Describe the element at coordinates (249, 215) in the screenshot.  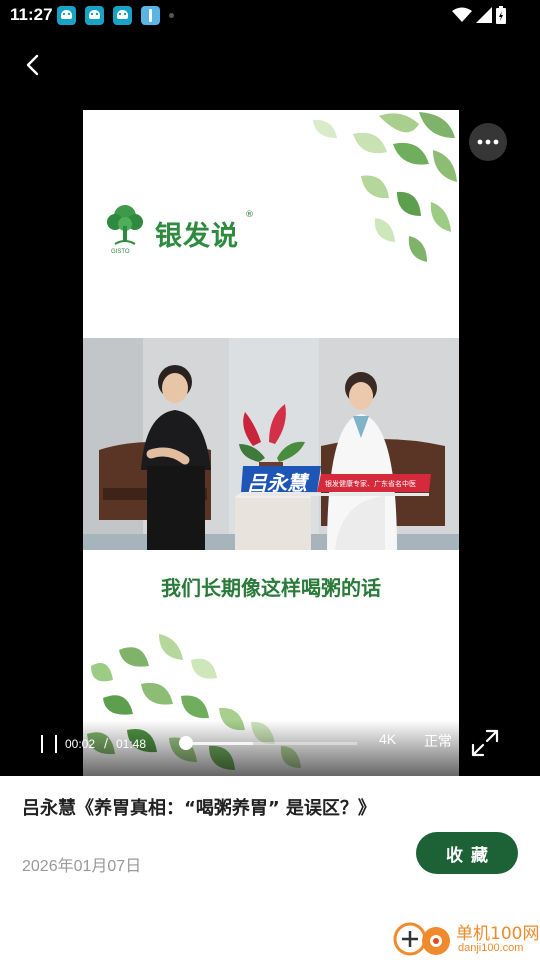
I see `registered-mark: ®` at that location.